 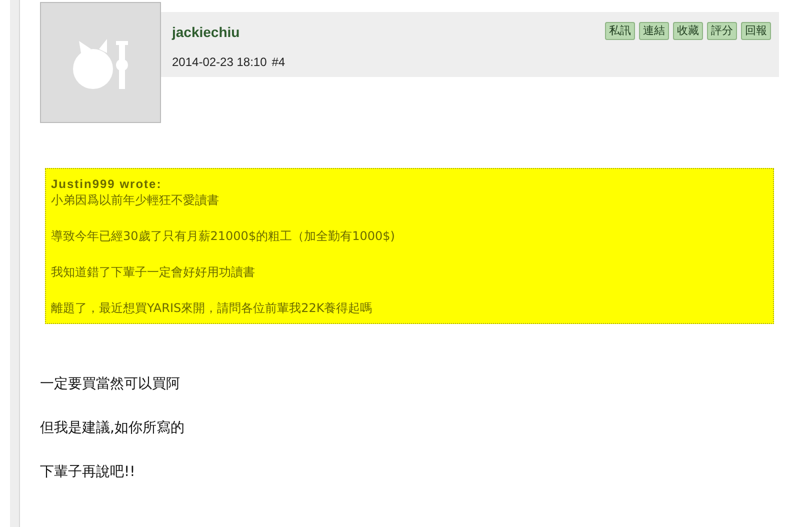 I want to click on action-button: 連結, so click(x=654, y=31).